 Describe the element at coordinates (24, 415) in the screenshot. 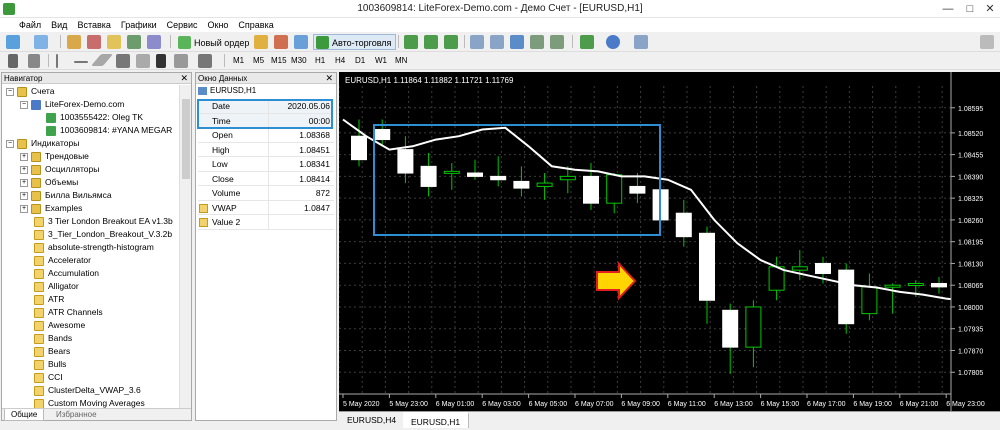

I see `tab-common: Общие` at that location.